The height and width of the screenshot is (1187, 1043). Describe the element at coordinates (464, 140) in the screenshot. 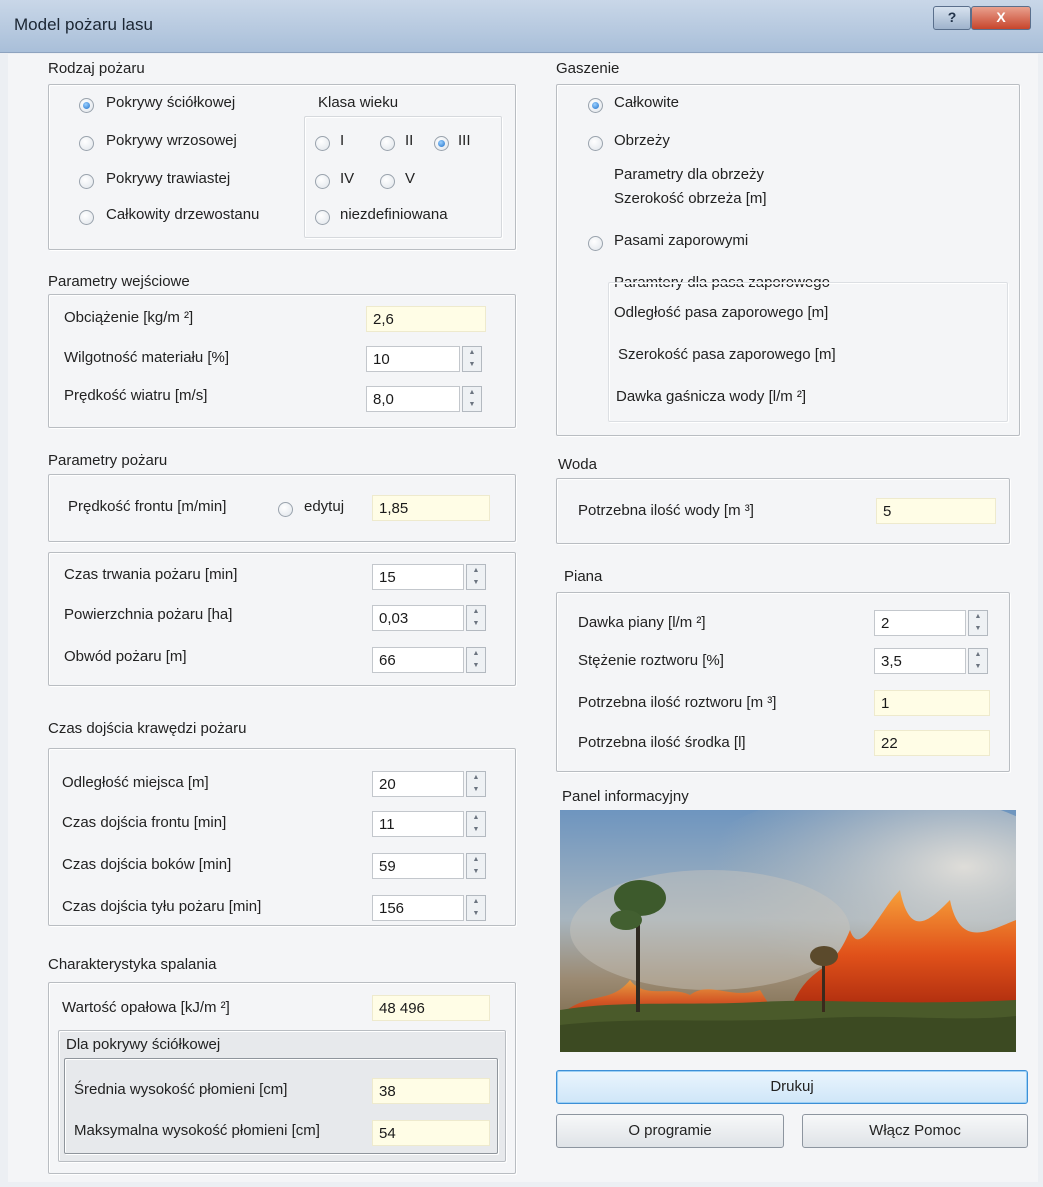

I see `radio-klasa-iii-label: III` at that location.